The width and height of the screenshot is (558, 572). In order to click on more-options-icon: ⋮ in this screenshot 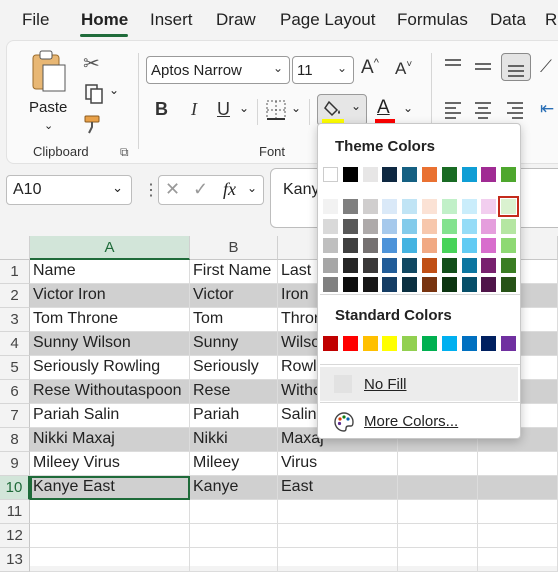, I will do `click(151, 190)`.